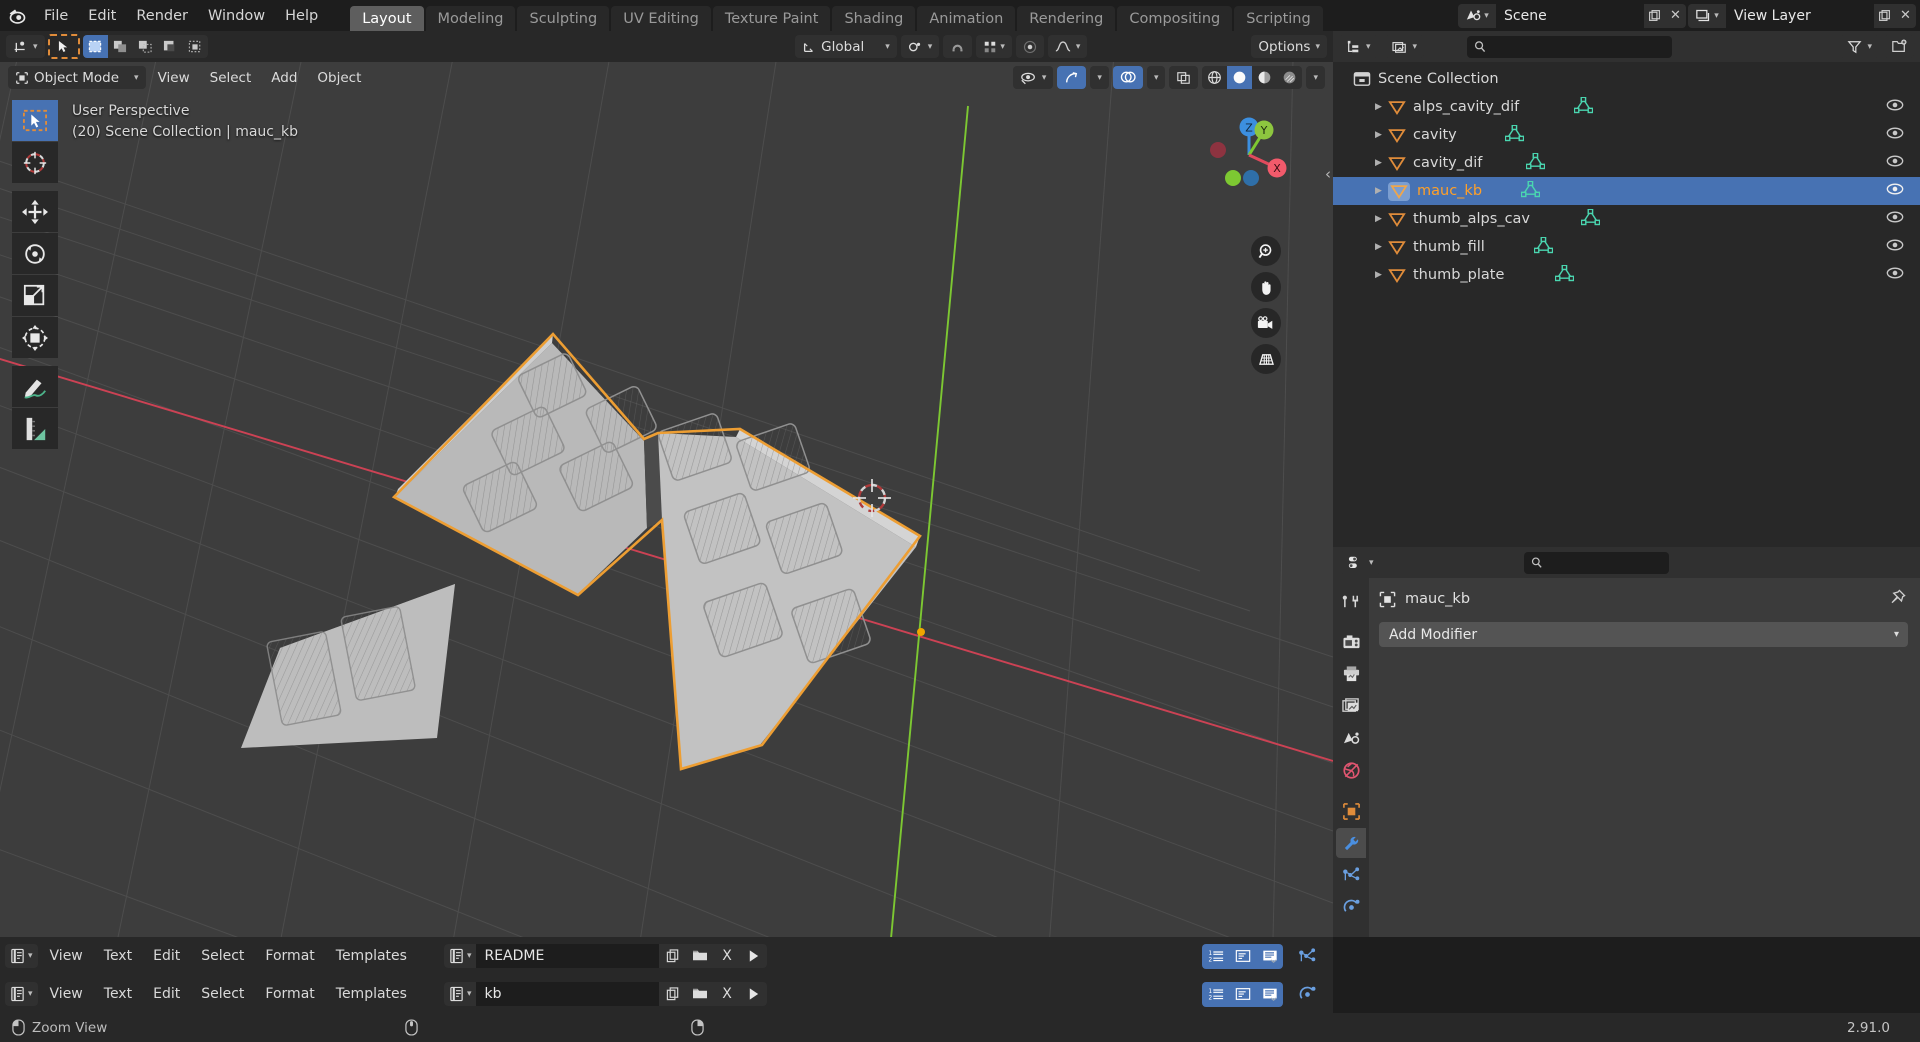 This screenshot has width=1920, height=1042. I want to click on viewport-menu-add: Add, so click(284, 78).